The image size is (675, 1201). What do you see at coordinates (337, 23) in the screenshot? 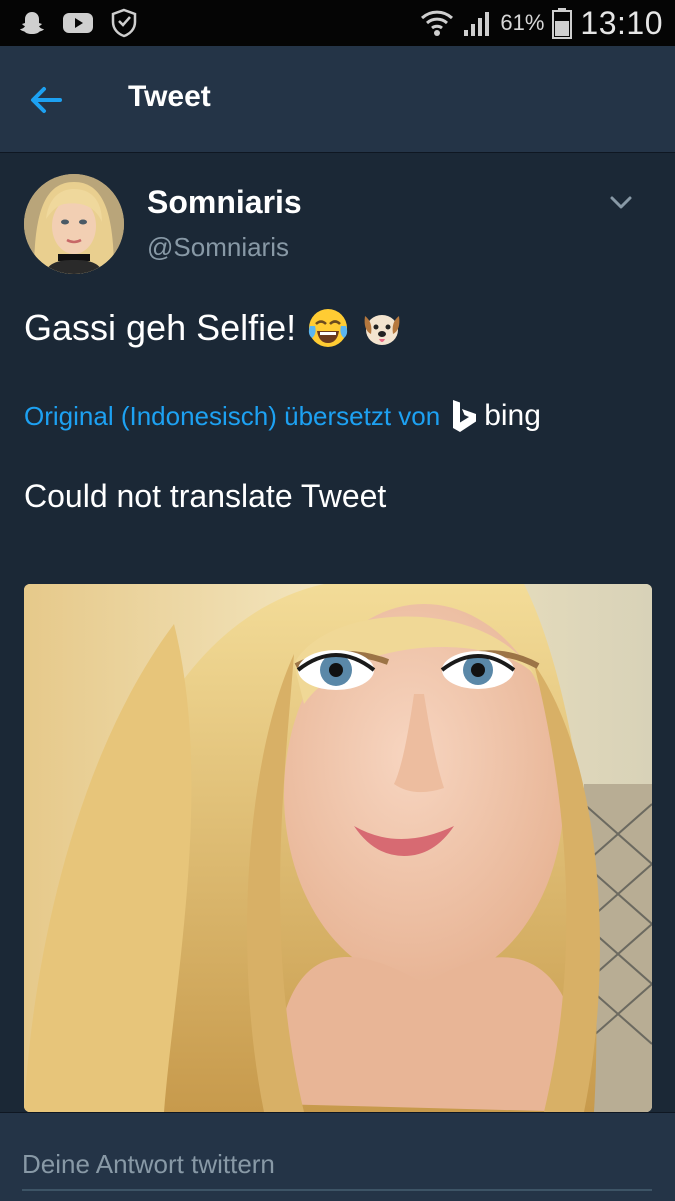
I see `status-bar: 61% 13:10` at bounding box center [337, 23].